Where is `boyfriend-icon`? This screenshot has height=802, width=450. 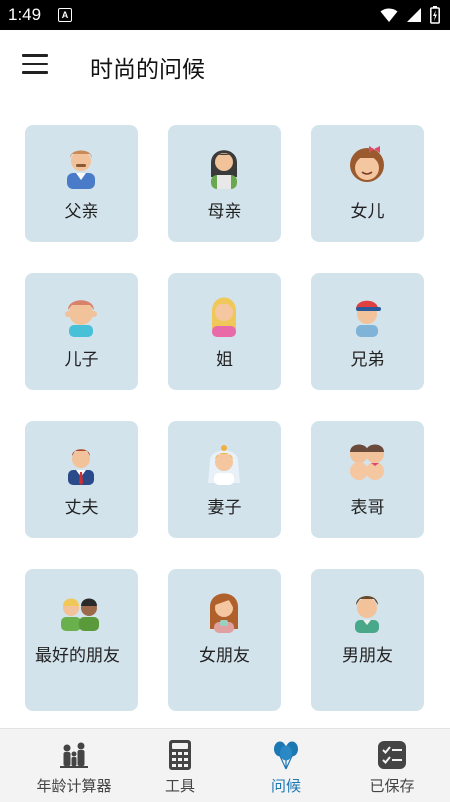 boyfriend-icon is located at coordinates (367, 614).